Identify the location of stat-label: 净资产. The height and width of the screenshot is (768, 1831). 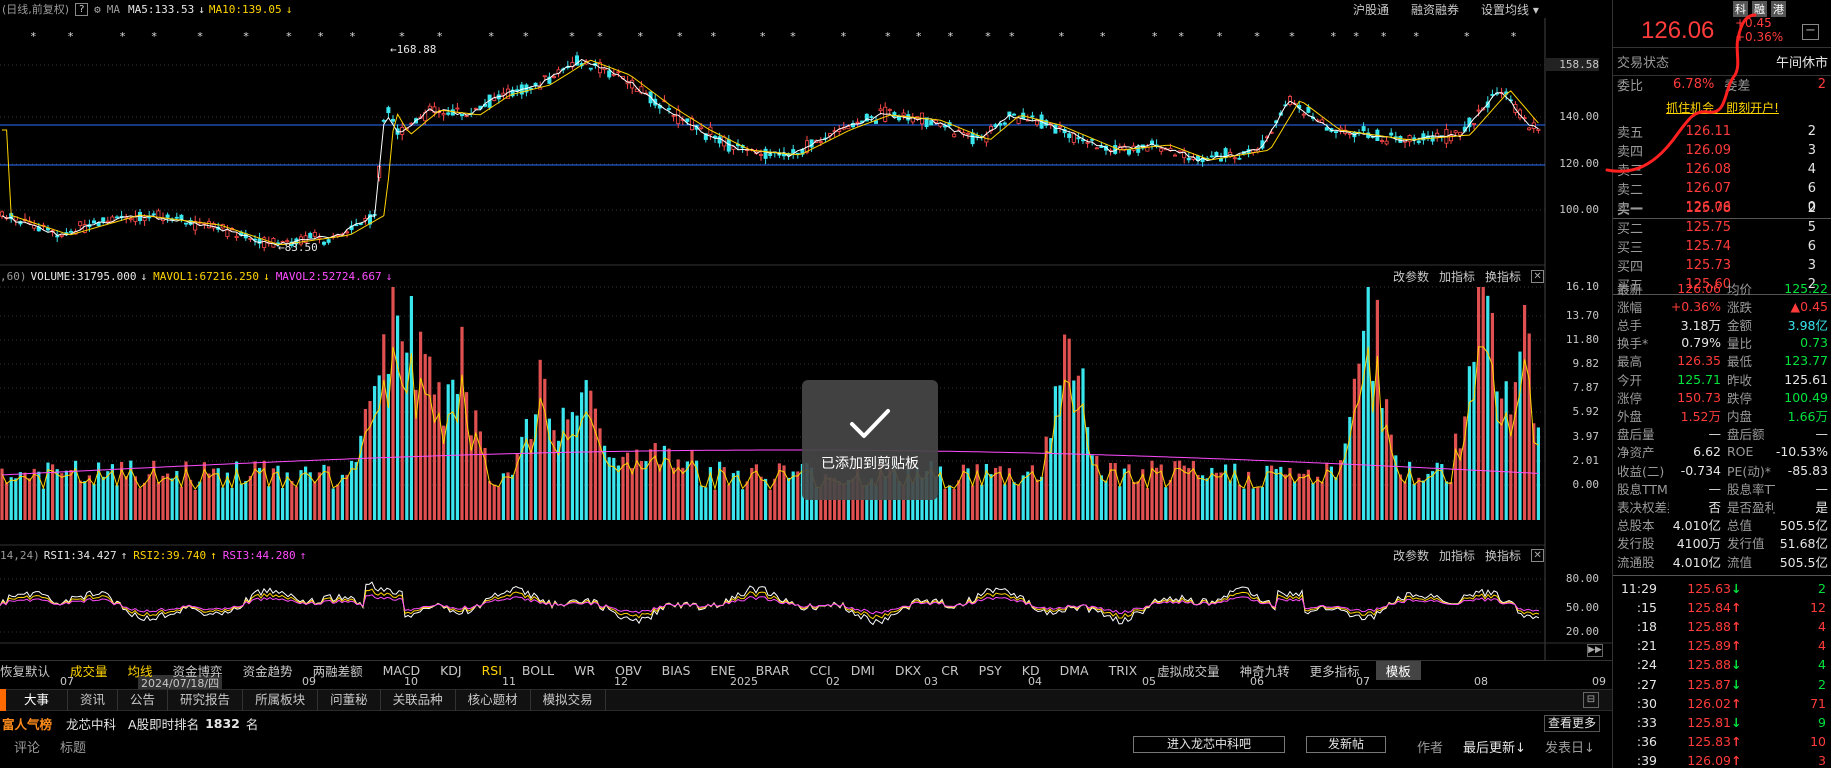
(1636, 453).